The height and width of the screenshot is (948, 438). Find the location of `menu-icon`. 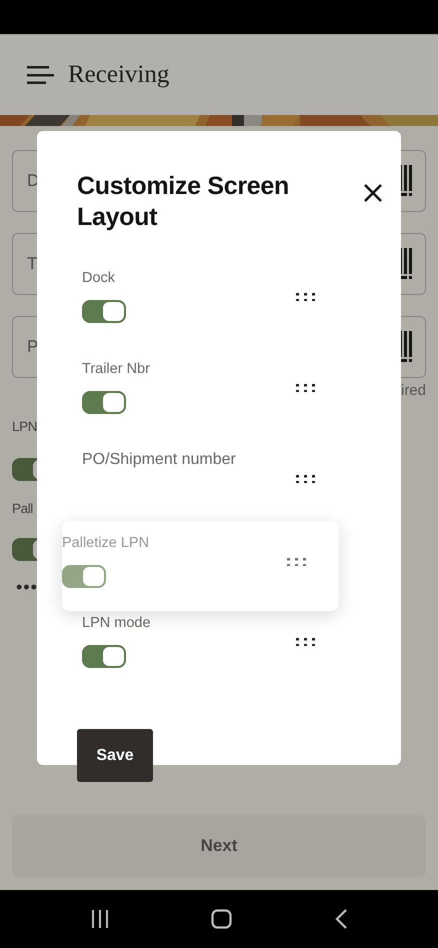

menu-icon is located at coordinates (40, 75).